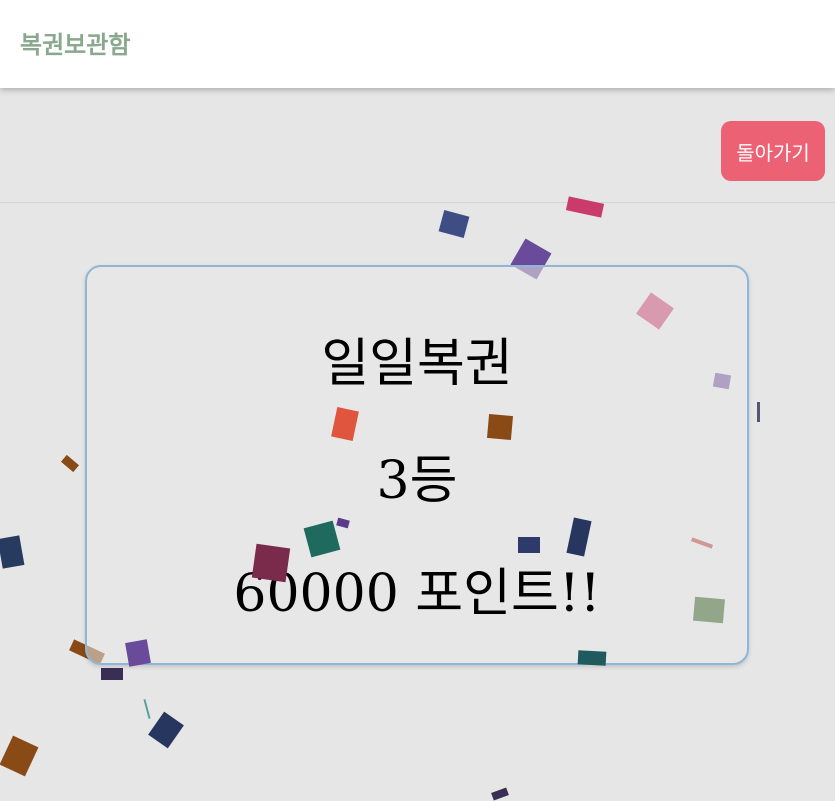 Image resolution: width=835 pixels, height=801 pixels. Describe the element at coordinates (417, 364) in the screenshot. I see `lottery-name: 일일복권` at that location.